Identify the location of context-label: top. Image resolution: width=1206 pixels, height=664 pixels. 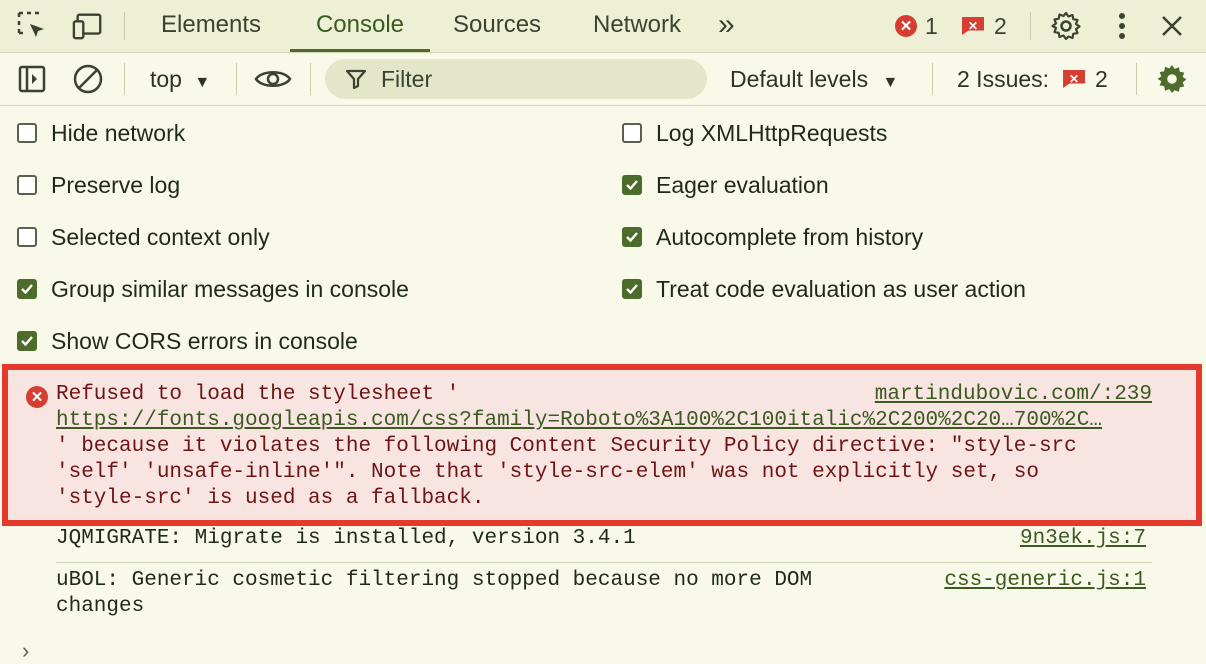
(166, 79).